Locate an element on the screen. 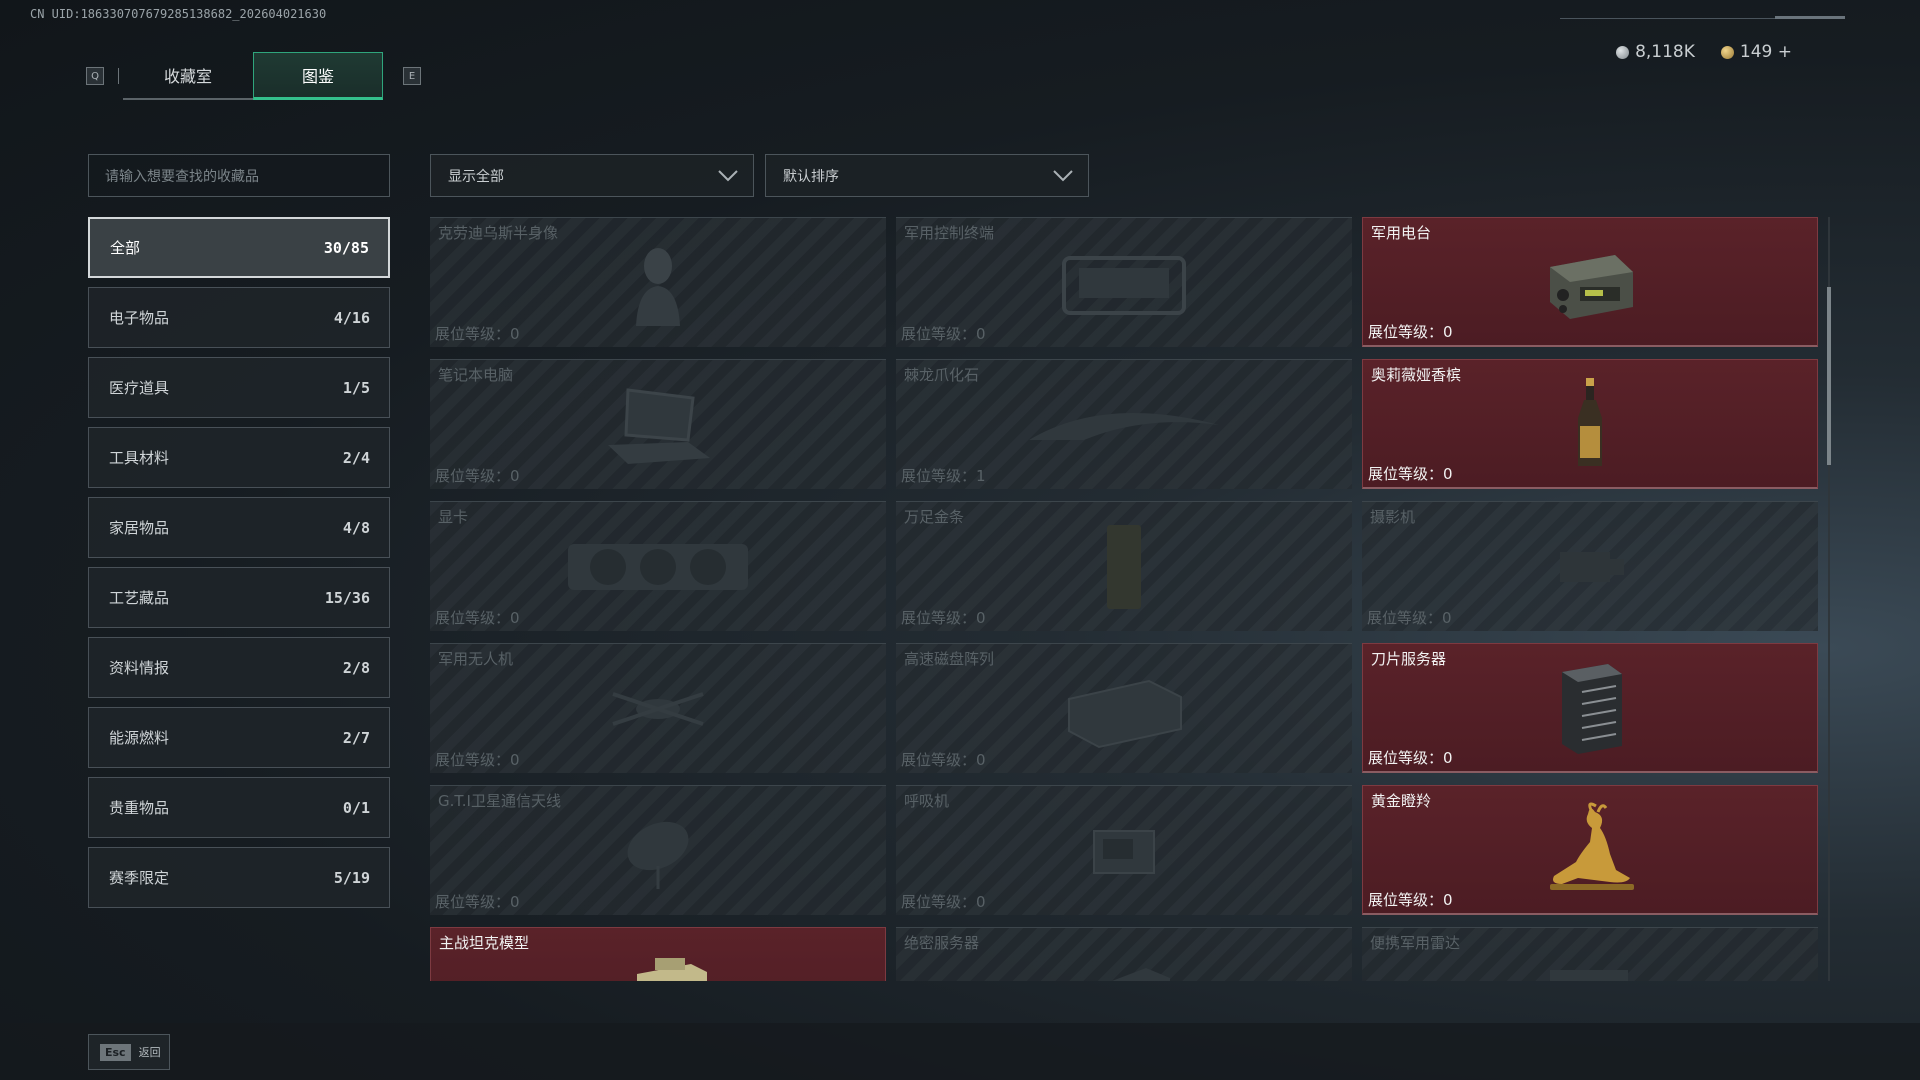 This screenshot has height=1080, width=1920. category-count: 4/16 is located at coordinates (351, 317).